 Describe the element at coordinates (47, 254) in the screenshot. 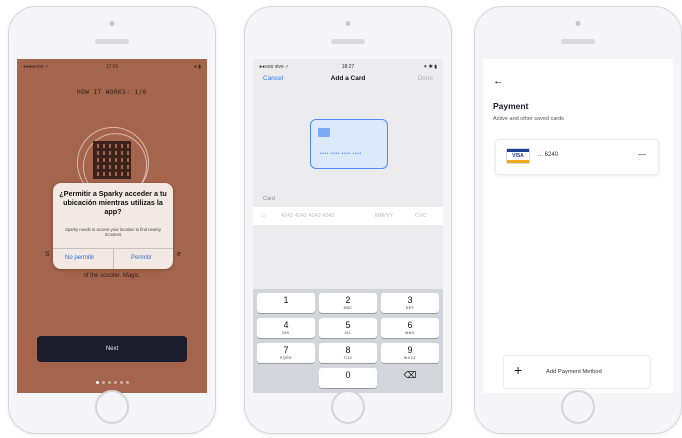

I see `obscured-text-left: S` at that location.